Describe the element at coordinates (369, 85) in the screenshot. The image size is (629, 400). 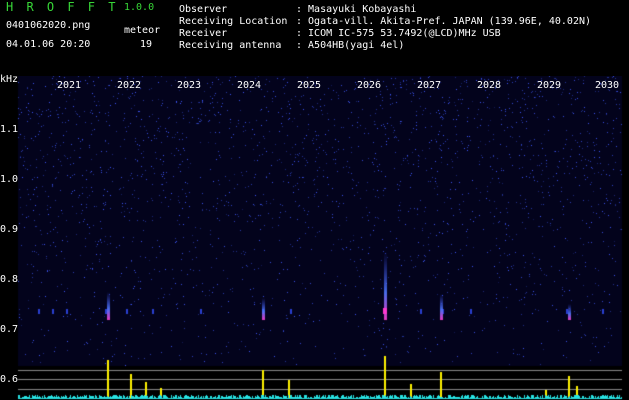
I see `x-tick-label: 2026` at that location.